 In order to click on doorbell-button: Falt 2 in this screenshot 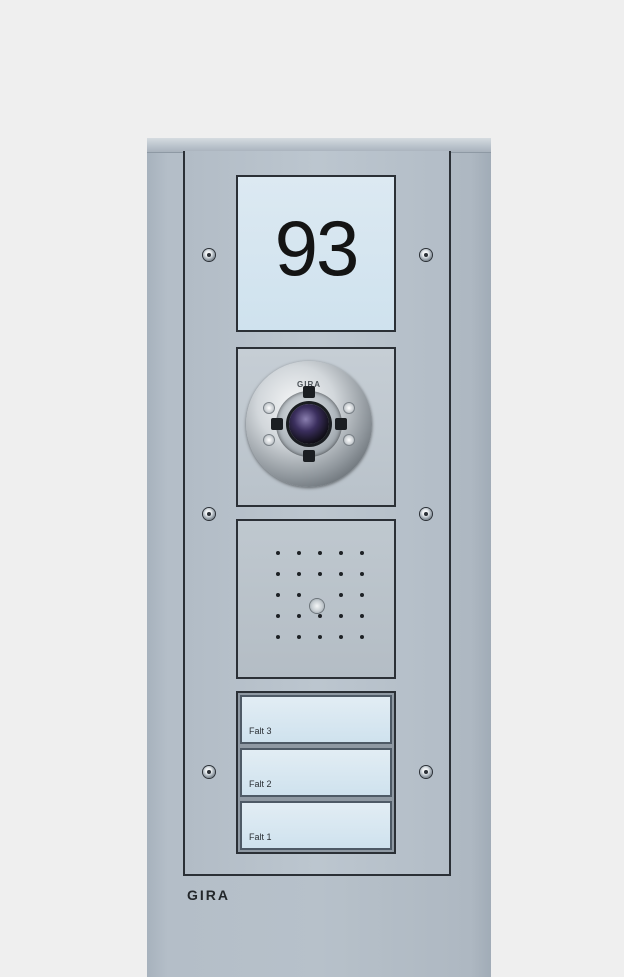, I will do `click(316, 772)`.